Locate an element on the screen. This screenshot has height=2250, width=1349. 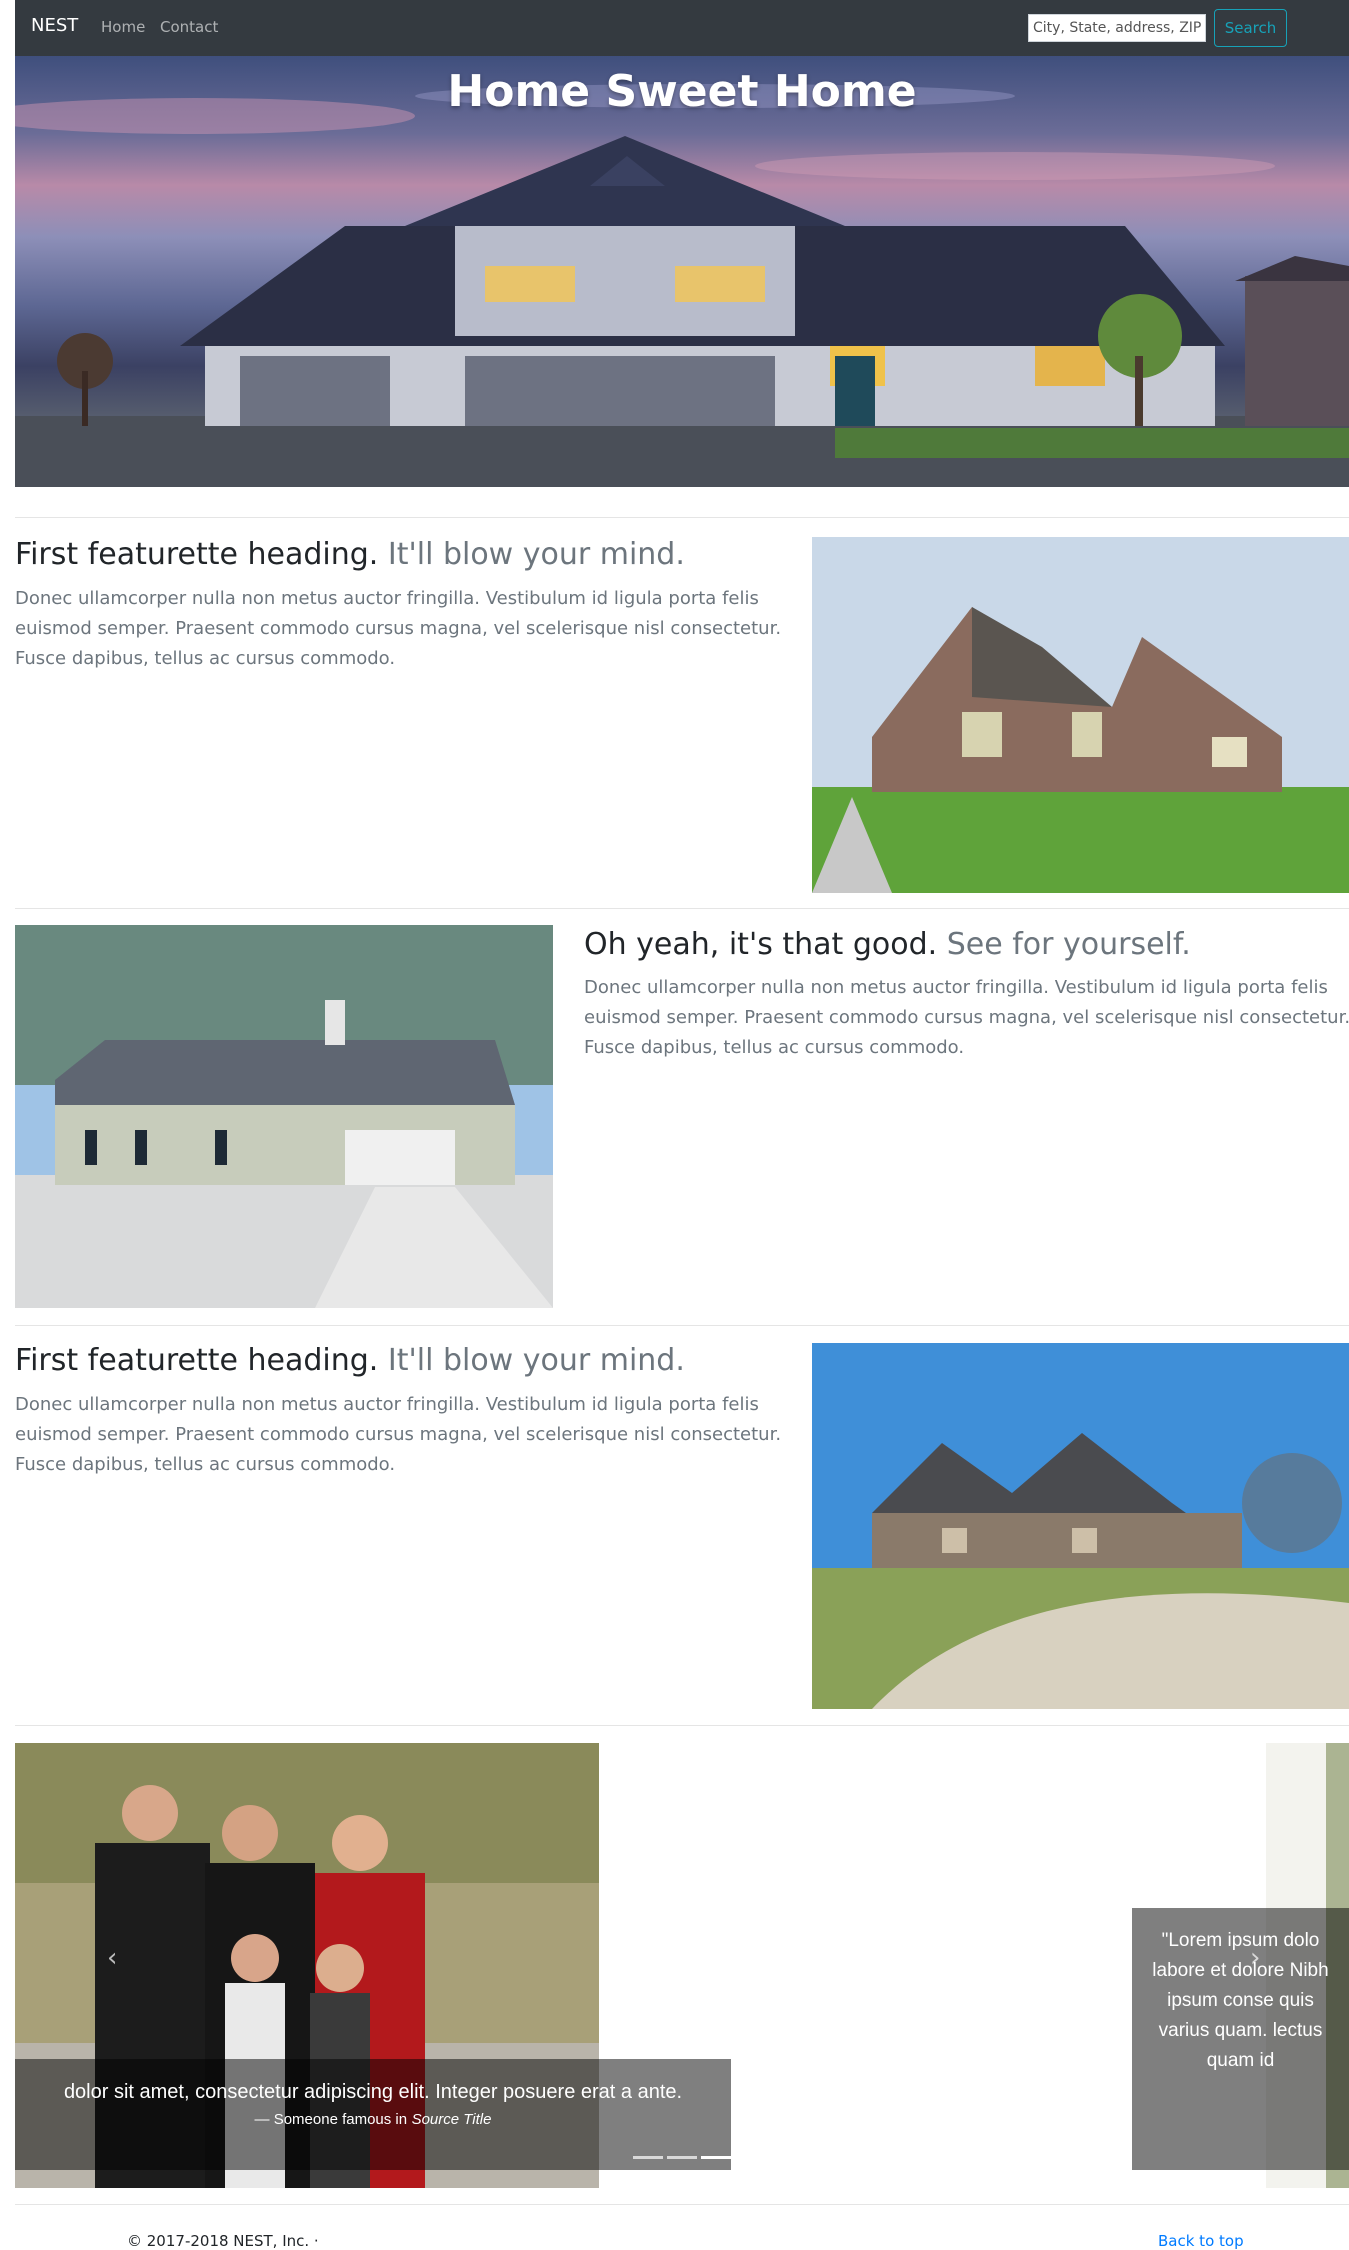
nav-link-home: Home is located at coordinates (123, 27).